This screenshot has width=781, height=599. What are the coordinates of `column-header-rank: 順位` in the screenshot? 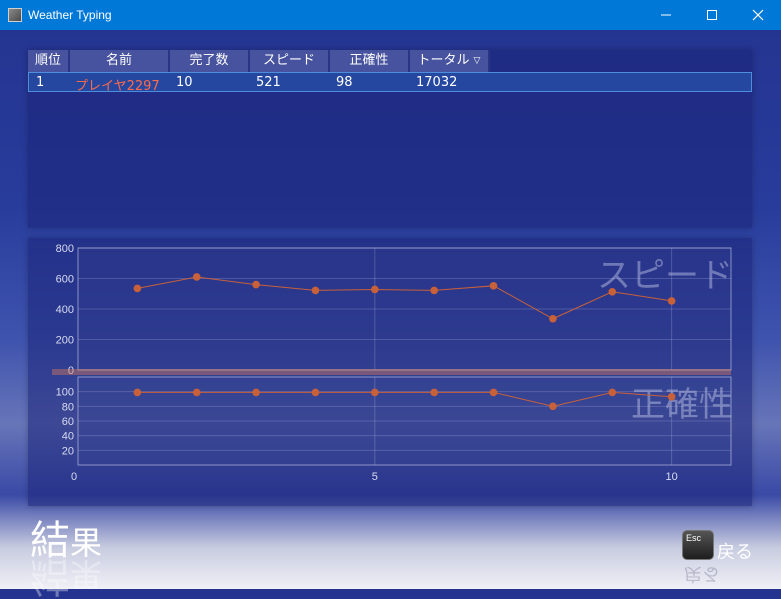 It's located at (49, 61).